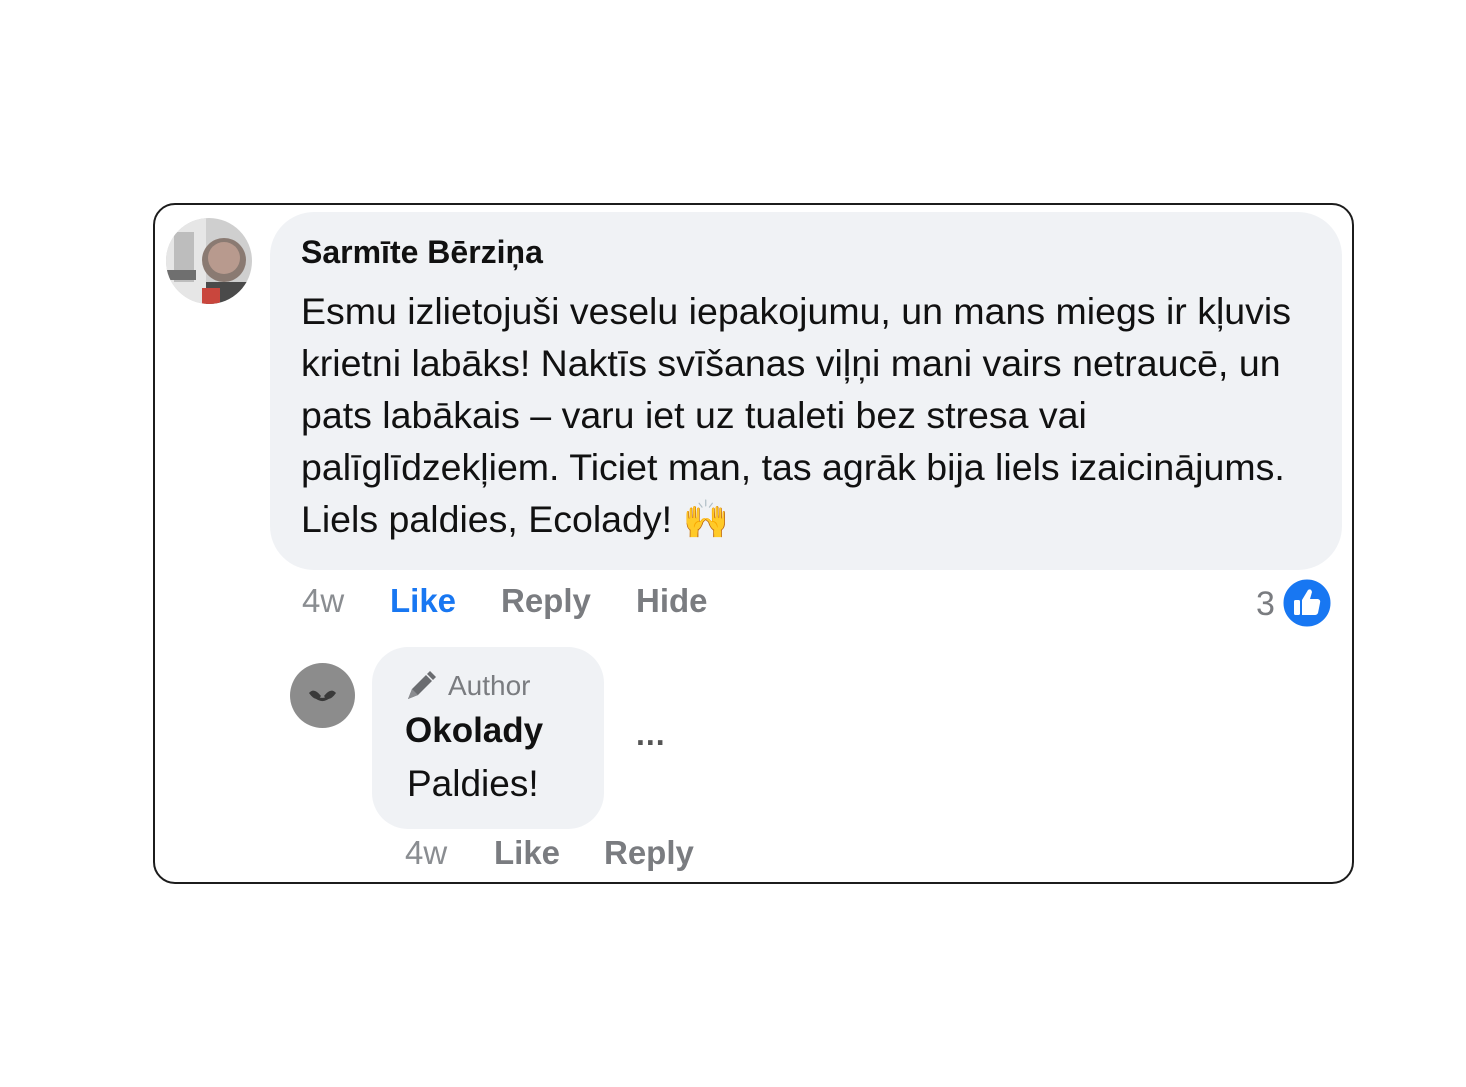  I want to click on reply-text: Paldies!, so click(473, 783).